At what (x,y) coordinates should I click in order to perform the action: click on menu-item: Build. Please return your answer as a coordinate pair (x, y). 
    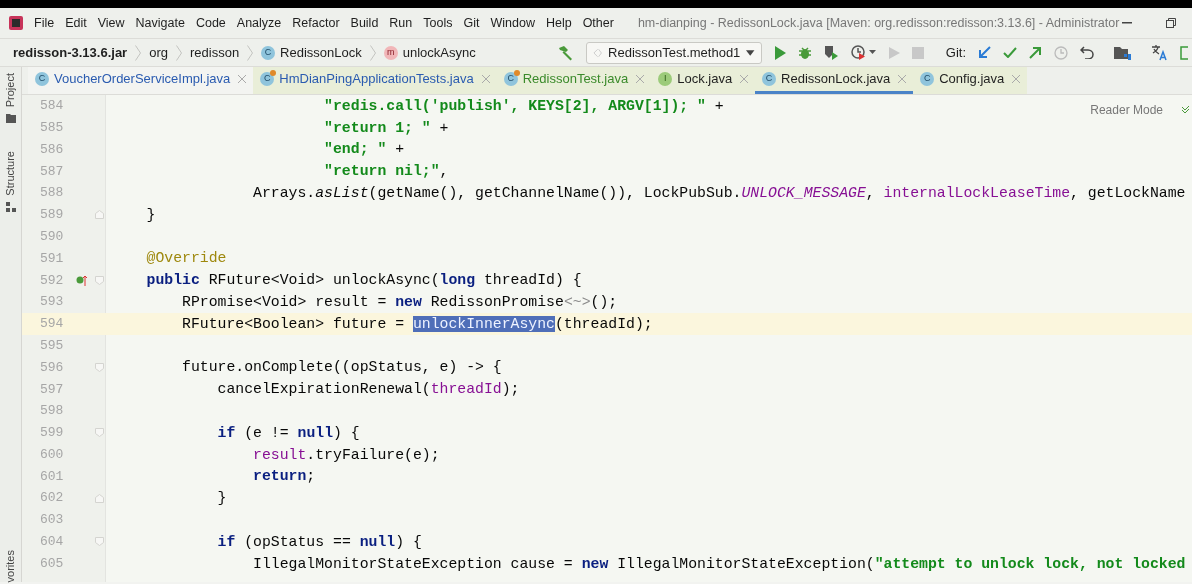
    Looking at the image, I should click on (364, 23).